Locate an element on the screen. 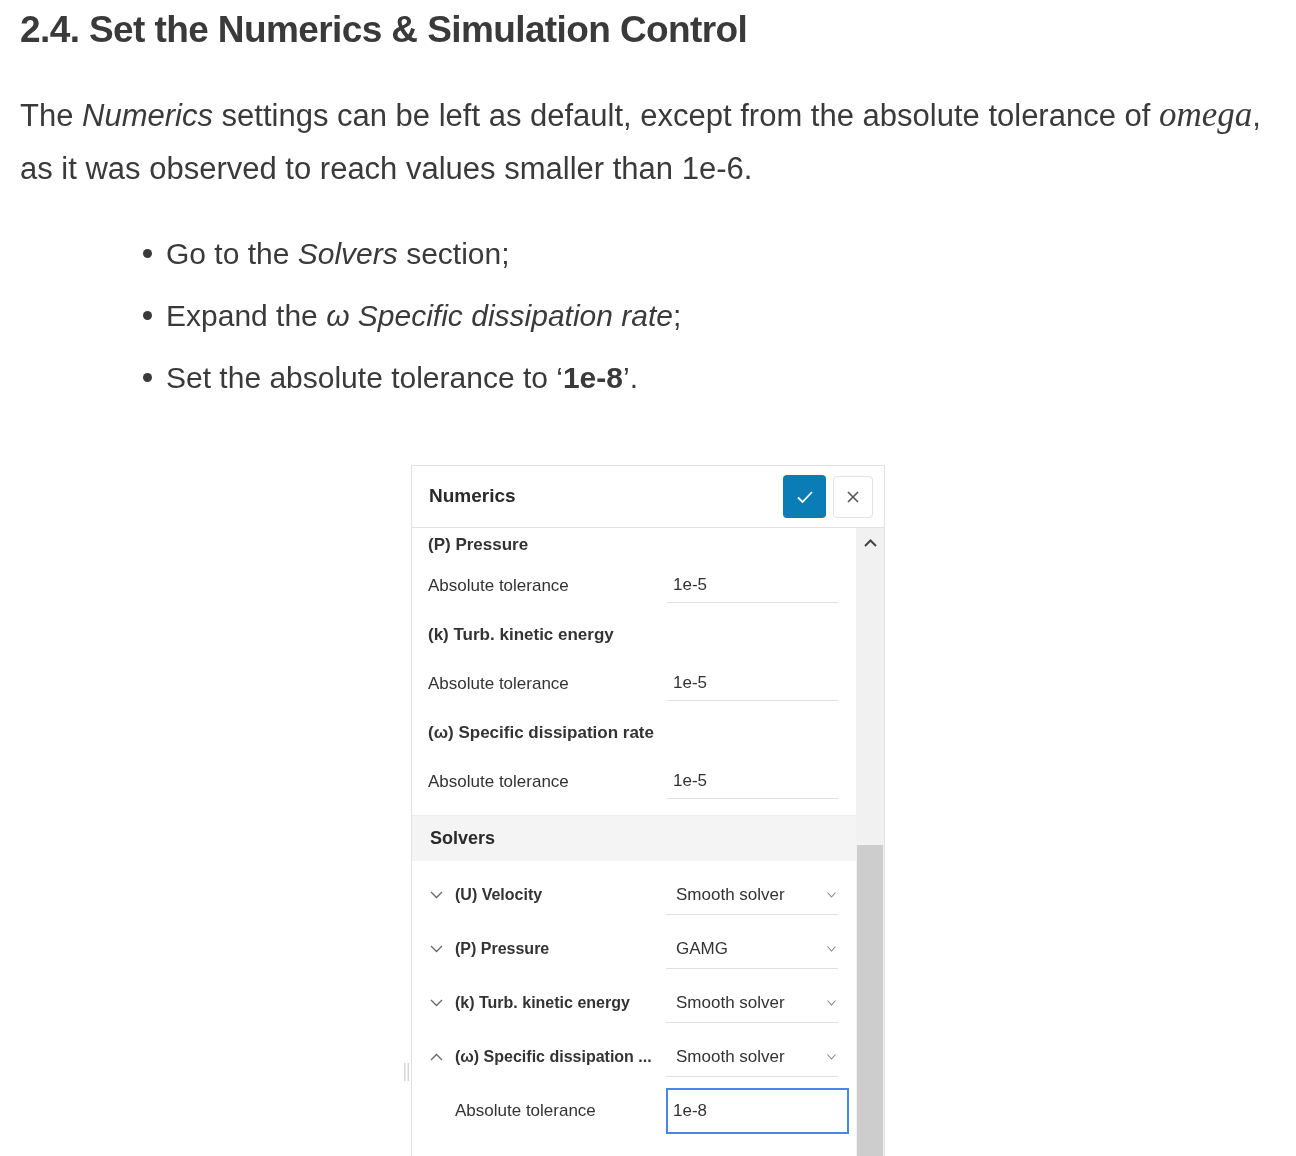 Image resolution: width=1296 pixels, height=1156 pixels. group-label: (ω) Specific dissipation rate is located at coordinates (541, 732).